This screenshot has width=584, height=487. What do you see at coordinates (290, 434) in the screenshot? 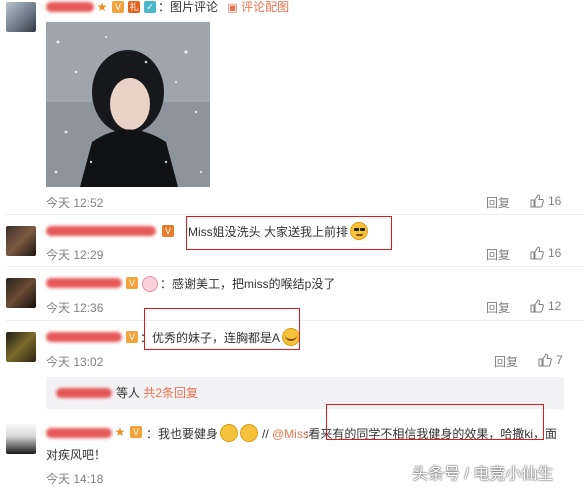
I see `mention-link: @Miss` at bounding box center [290, 434].